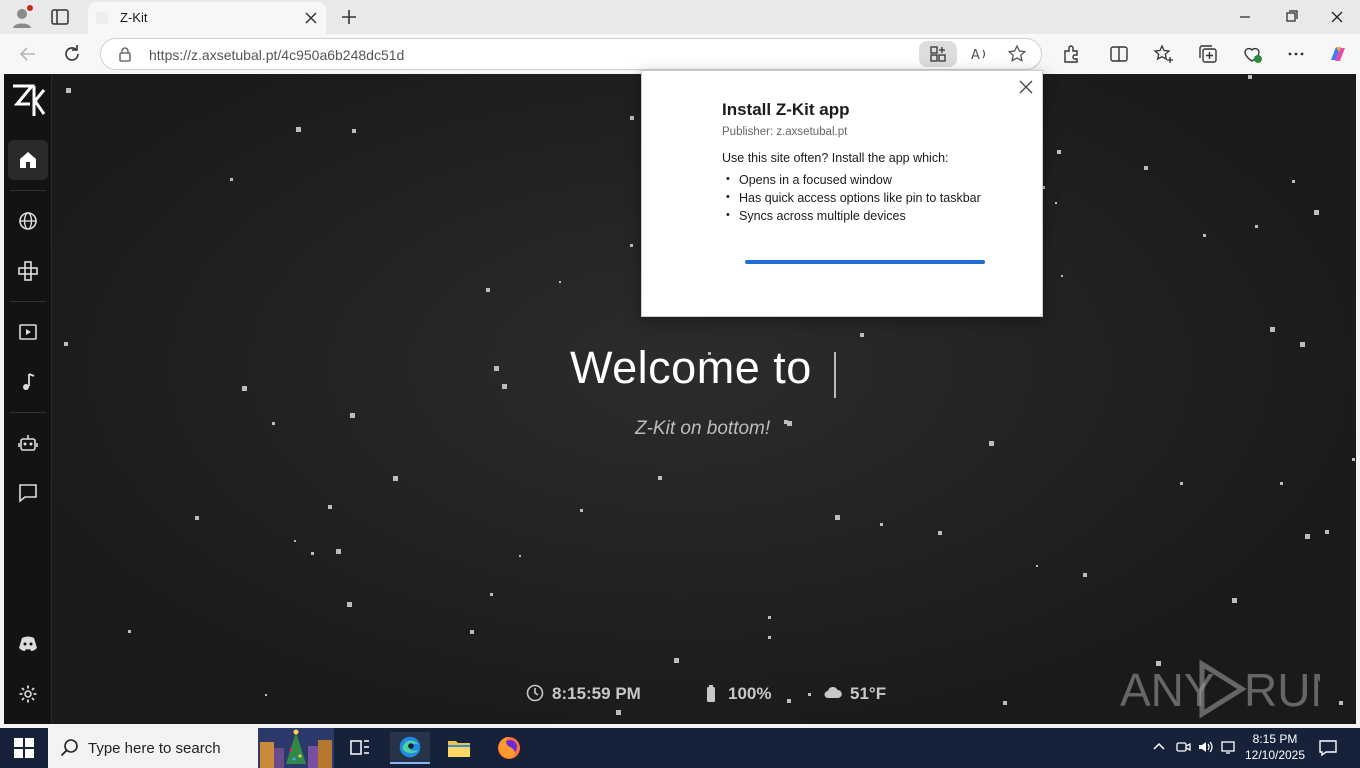 This screenshot has height=768, width=1360. Describe the element at coordinates (1282, 690) in the screenshot. I see `watermark-text-right: RUN` at that location.